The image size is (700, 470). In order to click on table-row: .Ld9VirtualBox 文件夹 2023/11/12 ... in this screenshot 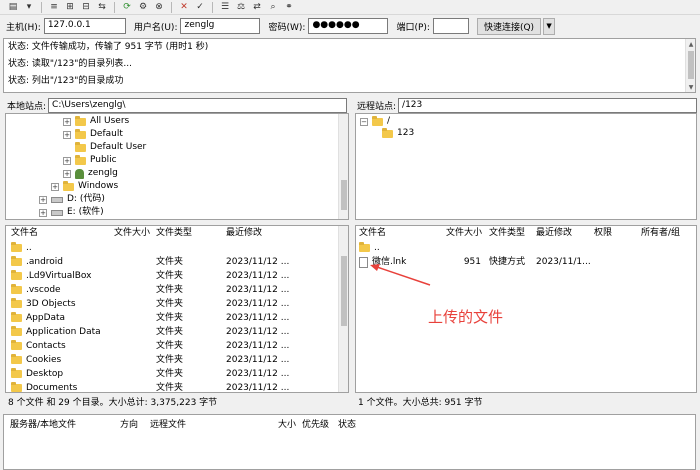, I will do `click(177, 276)`.